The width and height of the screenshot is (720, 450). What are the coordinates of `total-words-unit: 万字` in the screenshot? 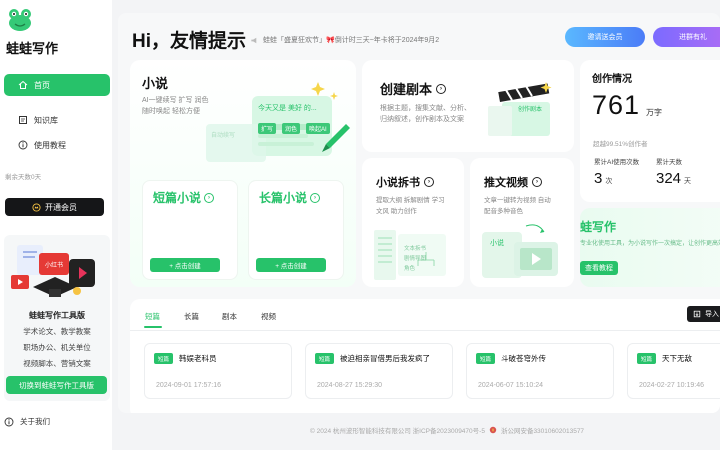 It's located at (654, 112).